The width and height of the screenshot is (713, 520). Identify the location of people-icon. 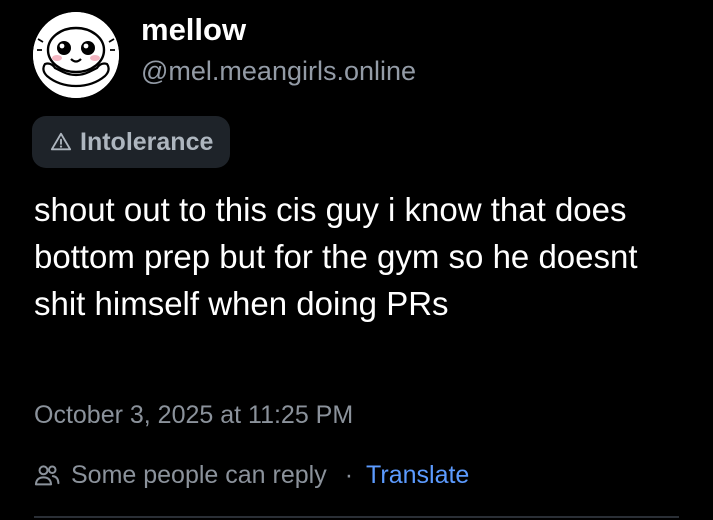
(47, 475).